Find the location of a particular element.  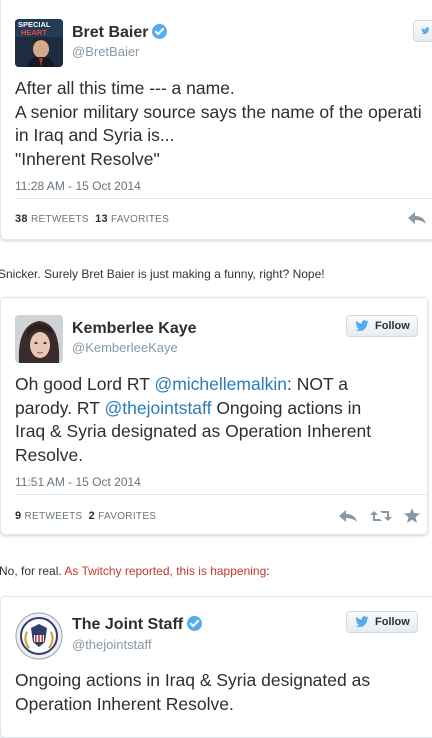

author-name-text: Bret Baier is located at coordinates (110, 32).